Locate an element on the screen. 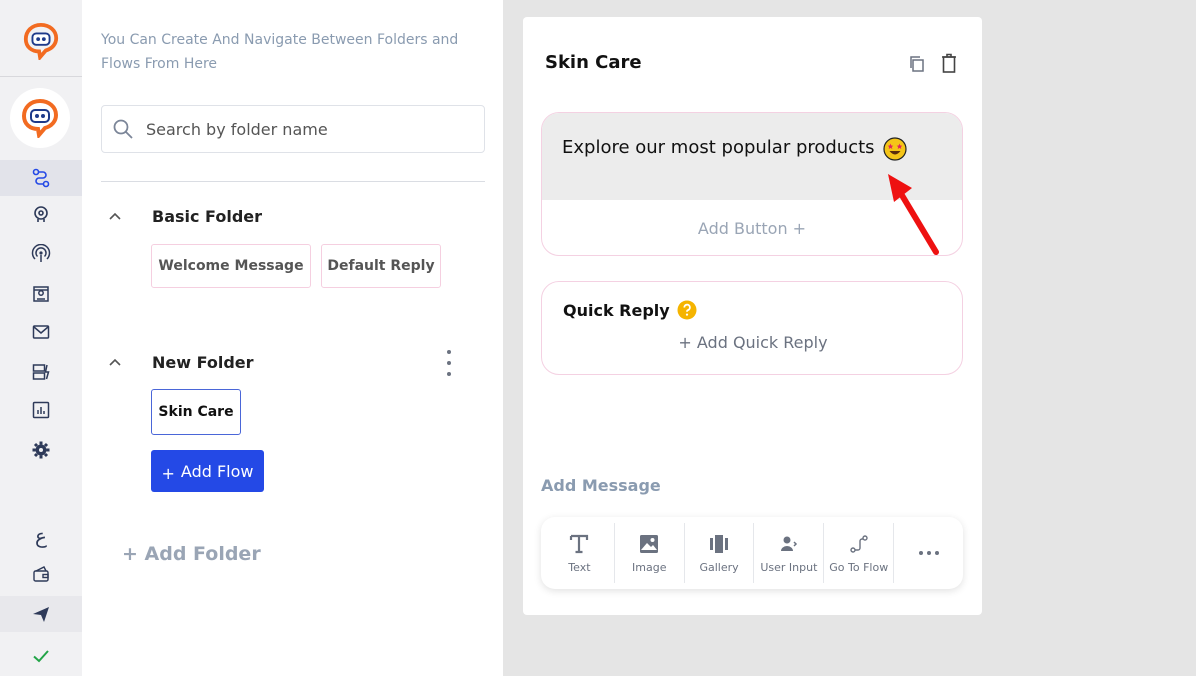  folder-header-new: New Folder is located at coordinates (180, 362).